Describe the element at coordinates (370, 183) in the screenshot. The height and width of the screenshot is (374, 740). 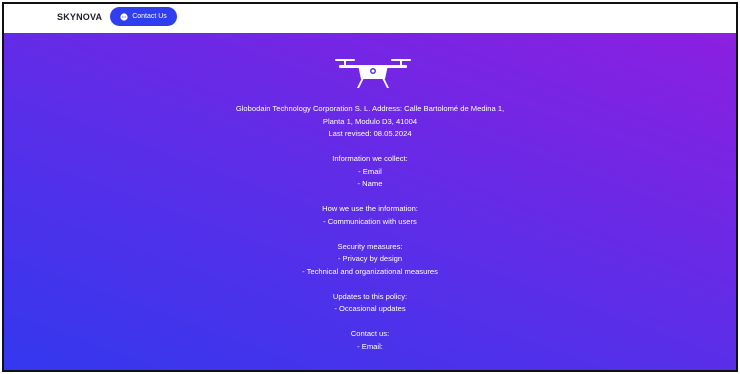
I see `list-item: - Name` at that location.